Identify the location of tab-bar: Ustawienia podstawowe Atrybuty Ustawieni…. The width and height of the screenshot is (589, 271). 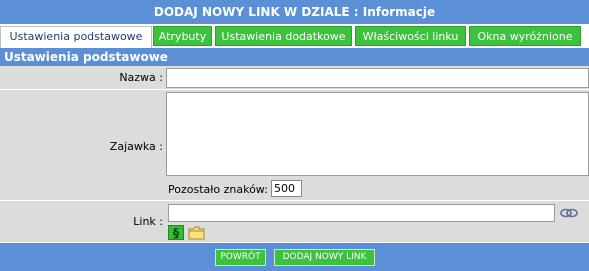
(294, 36).